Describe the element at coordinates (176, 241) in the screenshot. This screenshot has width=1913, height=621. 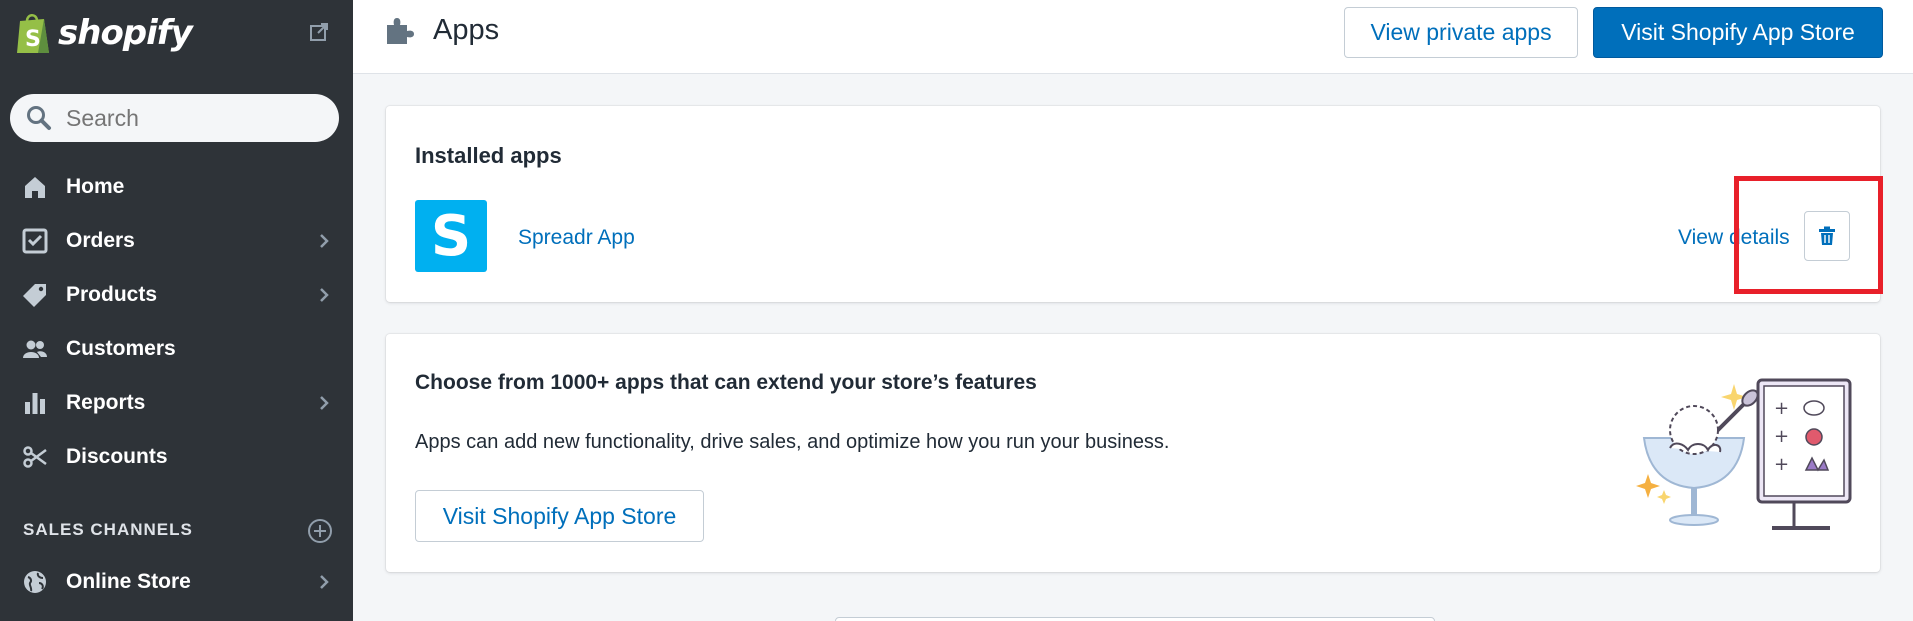
I see `sidebar-item-orders: Orders` at that location.